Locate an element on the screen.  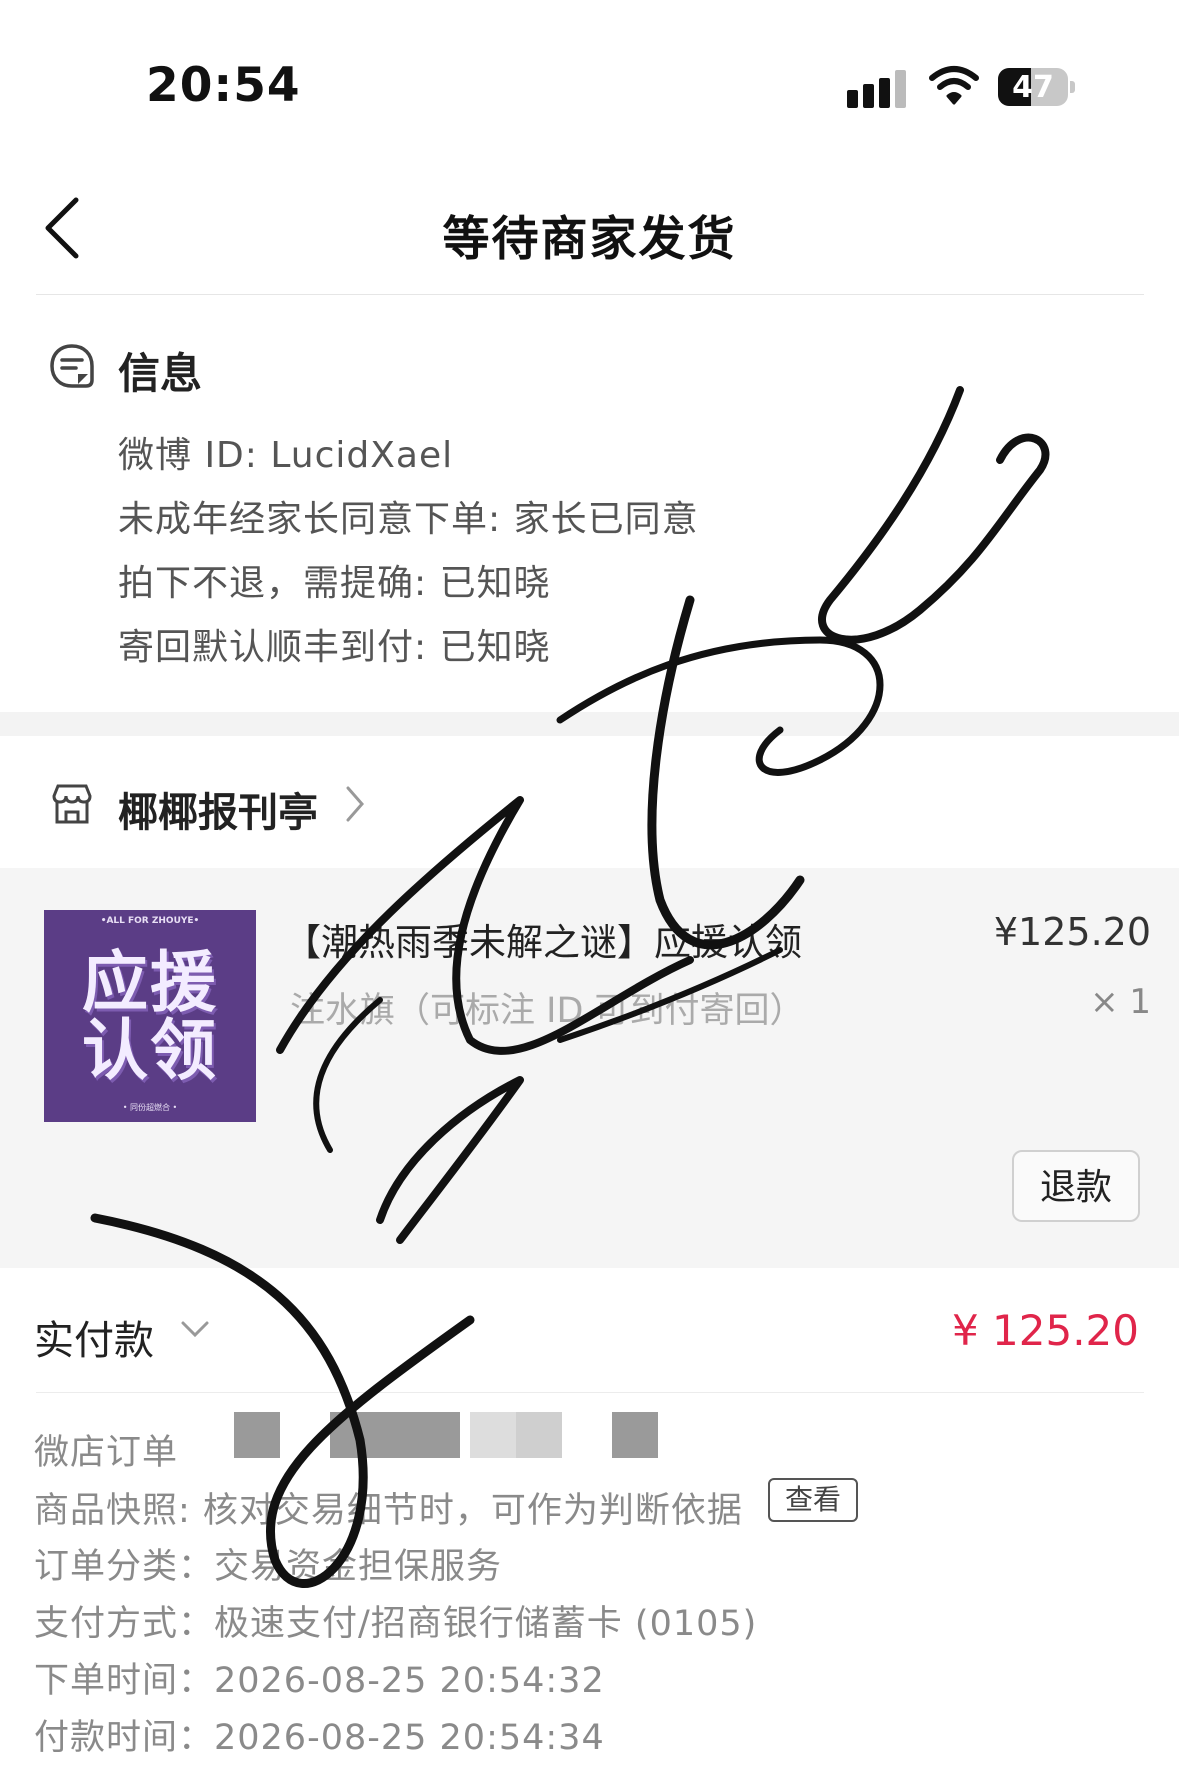
order-time: 下单时间：2026-08-25 20:54:32 is located at coordinates (319, 1681).